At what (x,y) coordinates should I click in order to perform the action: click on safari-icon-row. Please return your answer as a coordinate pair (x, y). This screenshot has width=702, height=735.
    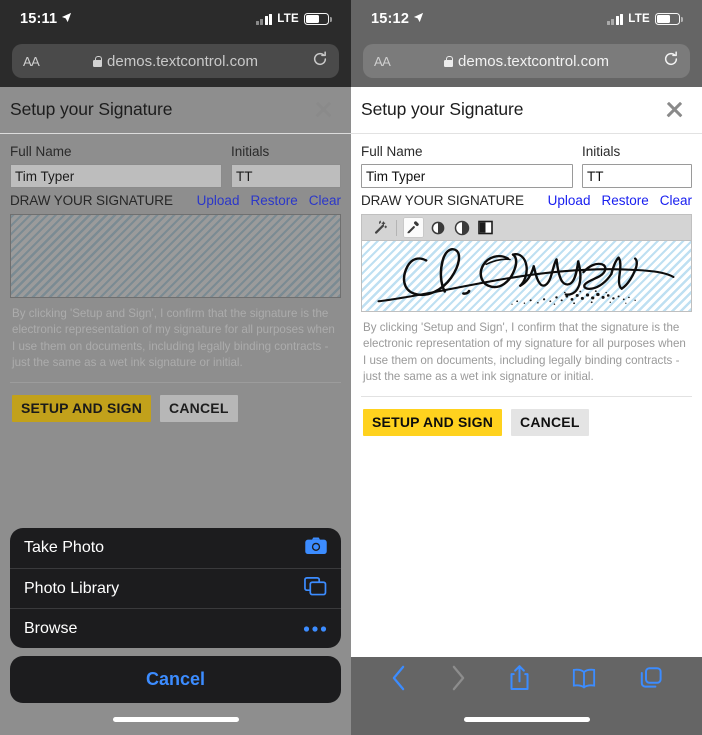
    Looking at the image, I should click on (526, 680).